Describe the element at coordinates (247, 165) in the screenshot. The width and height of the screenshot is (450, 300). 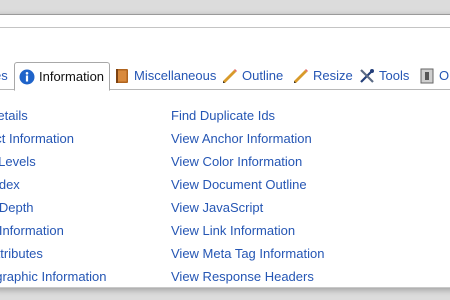
I see `link-view-color-information: View Color Information` at that location.